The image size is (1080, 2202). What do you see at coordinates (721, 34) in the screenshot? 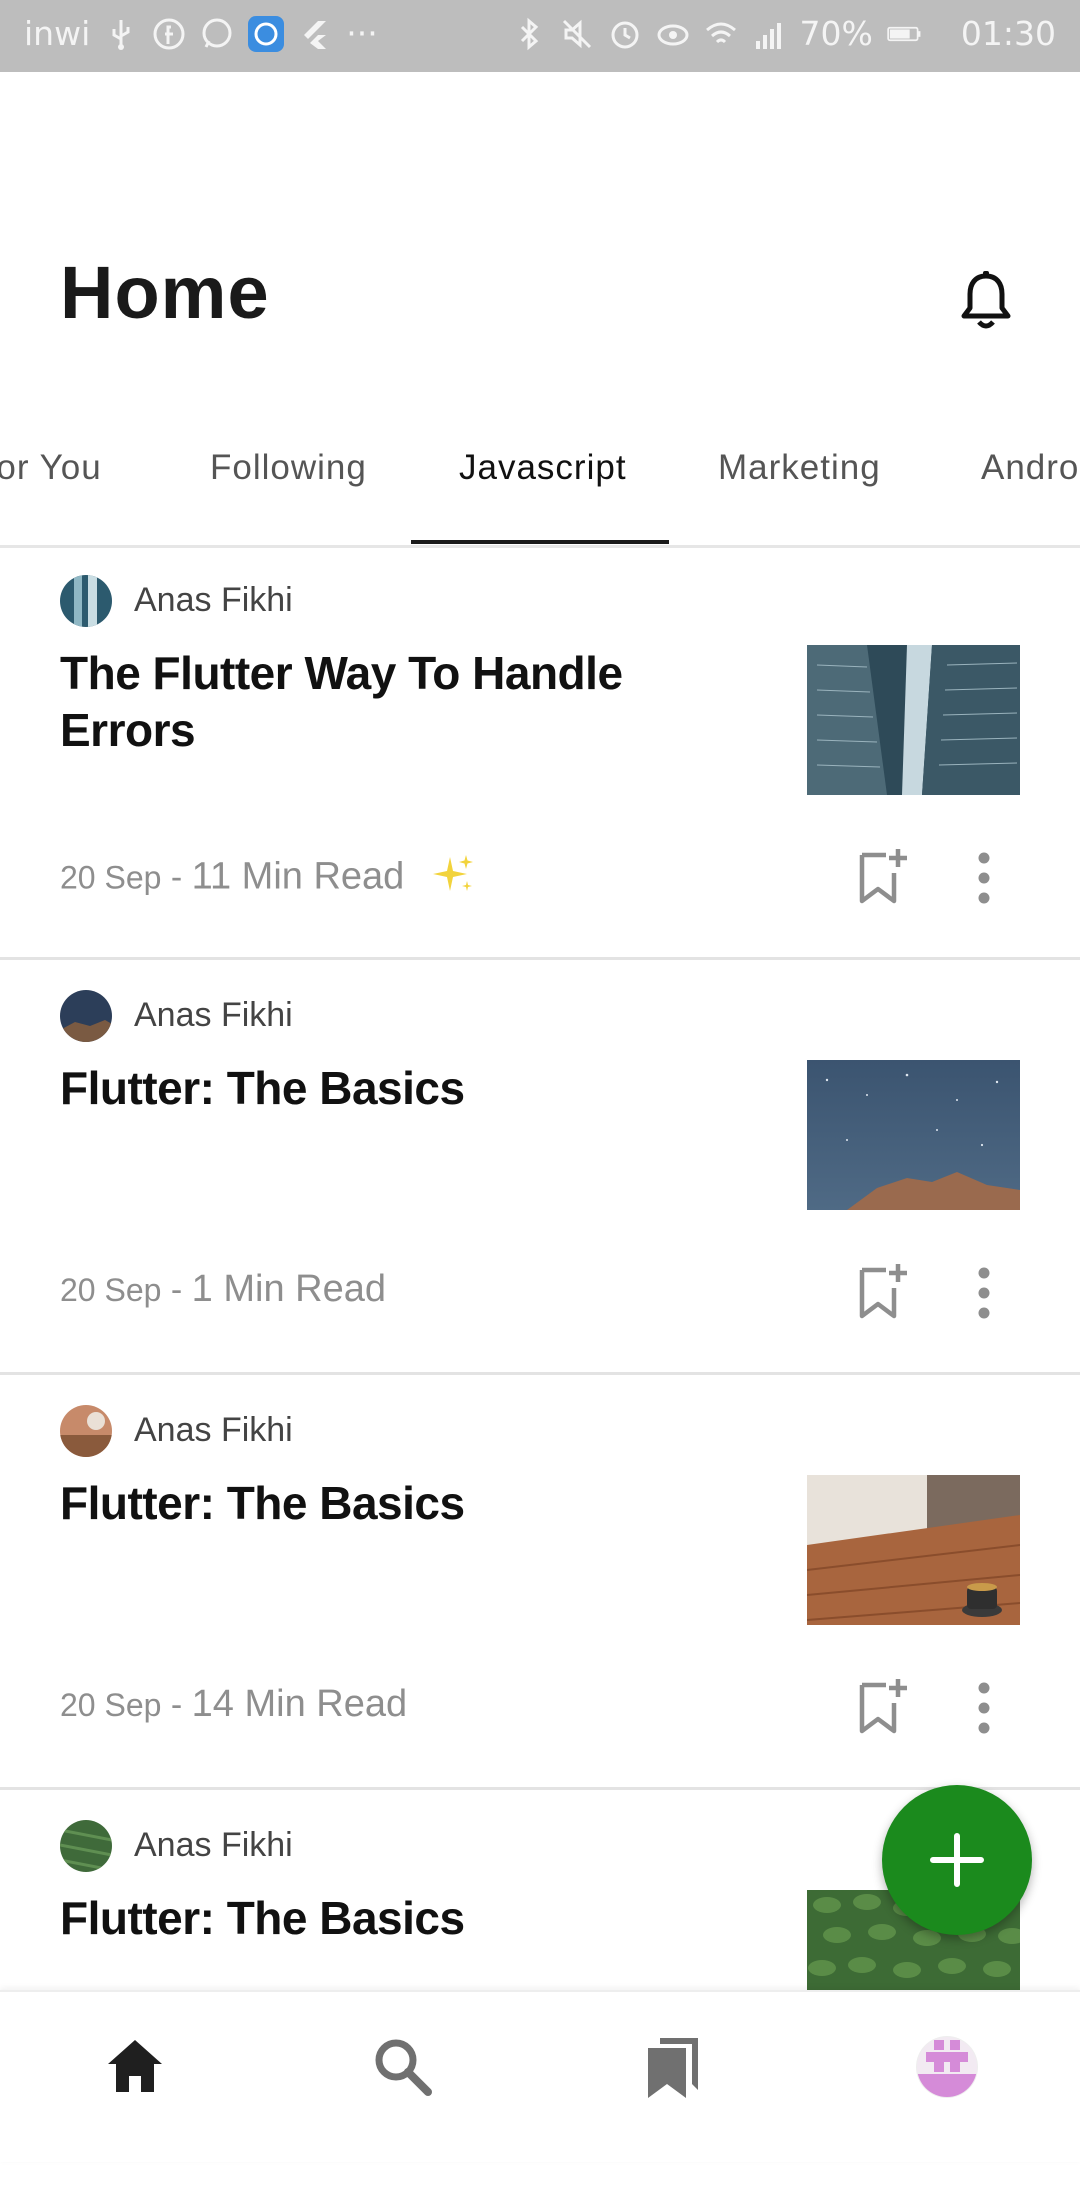
I see `wifi-icon` at bounding box center [721, 34].